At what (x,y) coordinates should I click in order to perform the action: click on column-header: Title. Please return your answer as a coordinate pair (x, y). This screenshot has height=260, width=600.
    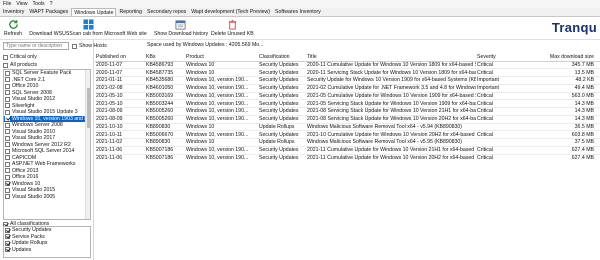
    Looking at the image, I should click on (391, 57).